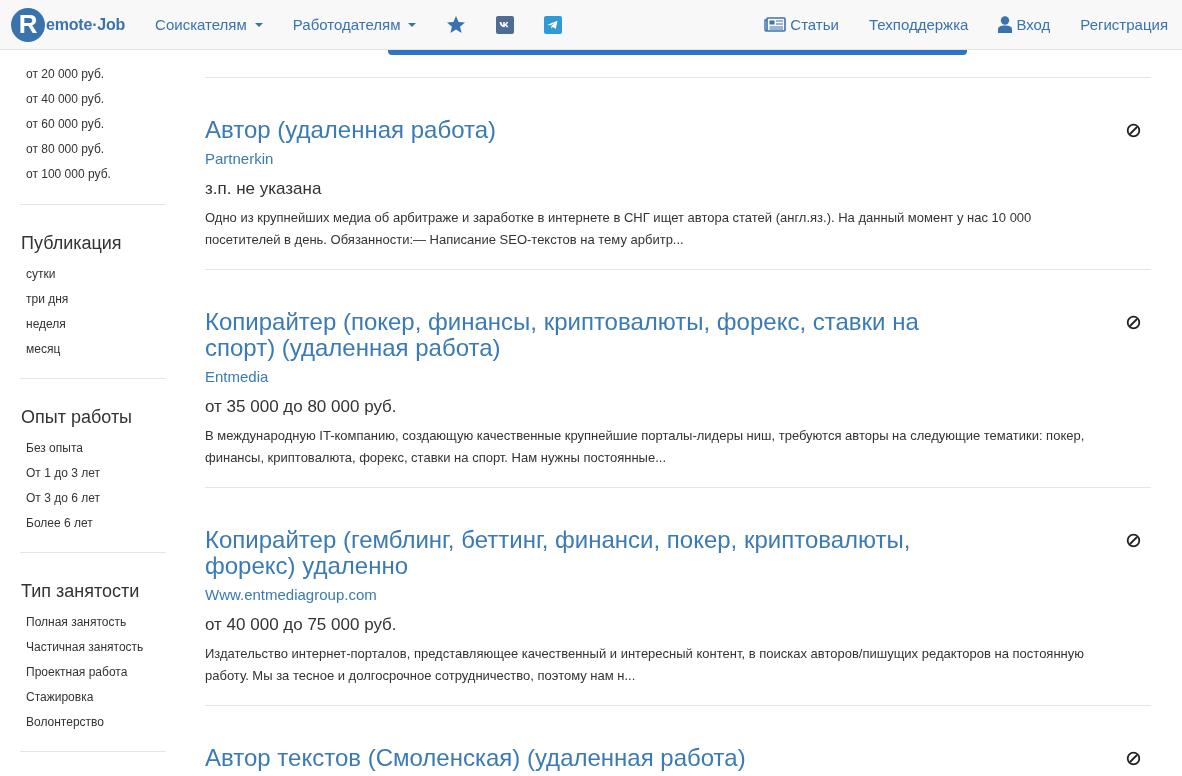 The width and height of the screenshot is (1182, 776). I want to click on newspaper-icon, so click(775, 24).